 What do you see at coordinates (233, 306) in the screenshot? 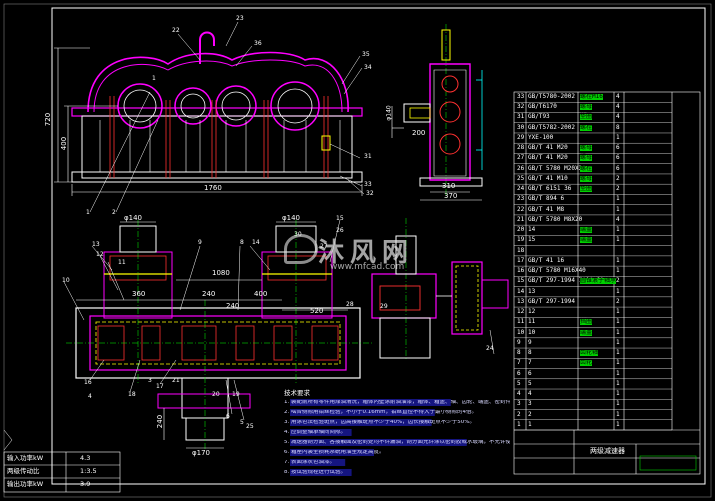
I see `dim-plan-240: 240` at bounding box center [233, 306].